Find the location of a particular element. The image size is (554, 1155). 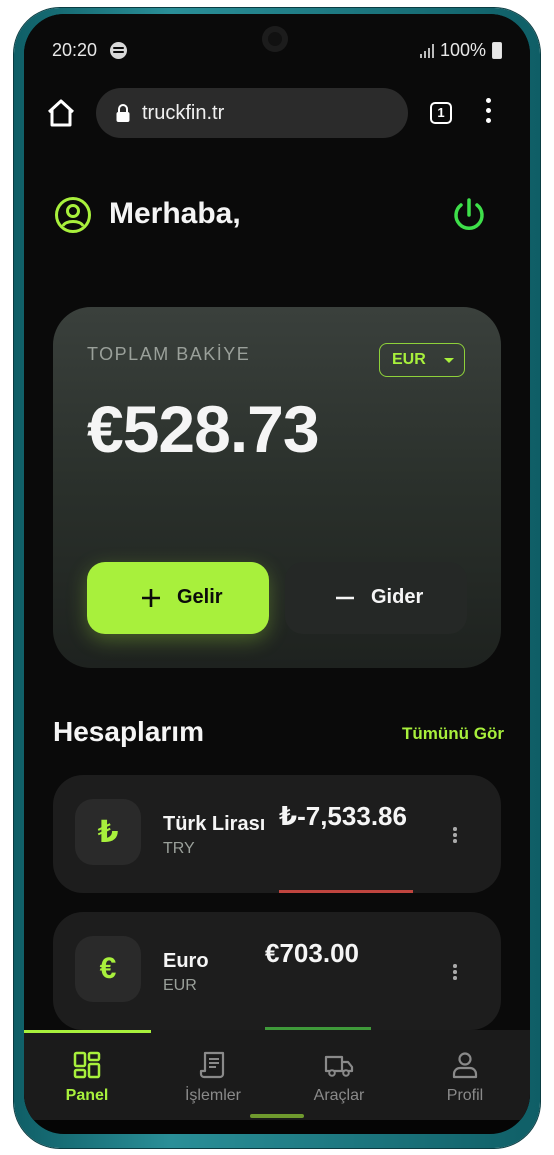

account-card-try: ₺ Türk Lirası TRY ₺-7,533.86 is located at coordinates (277, 834).